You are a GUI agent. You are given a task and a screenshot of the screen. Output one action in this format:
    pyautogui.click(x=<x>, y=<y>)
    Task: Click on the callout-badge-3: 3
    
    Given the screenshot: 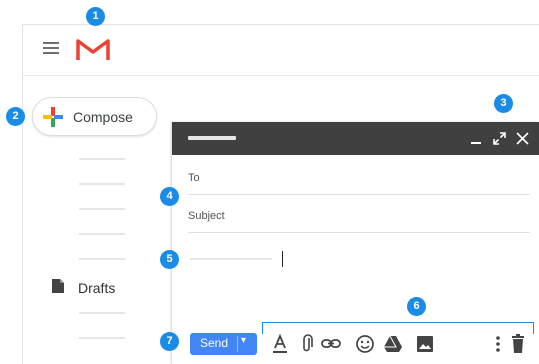 What is the action you would take?
    pyautogui.click(x=503, y=103)
    